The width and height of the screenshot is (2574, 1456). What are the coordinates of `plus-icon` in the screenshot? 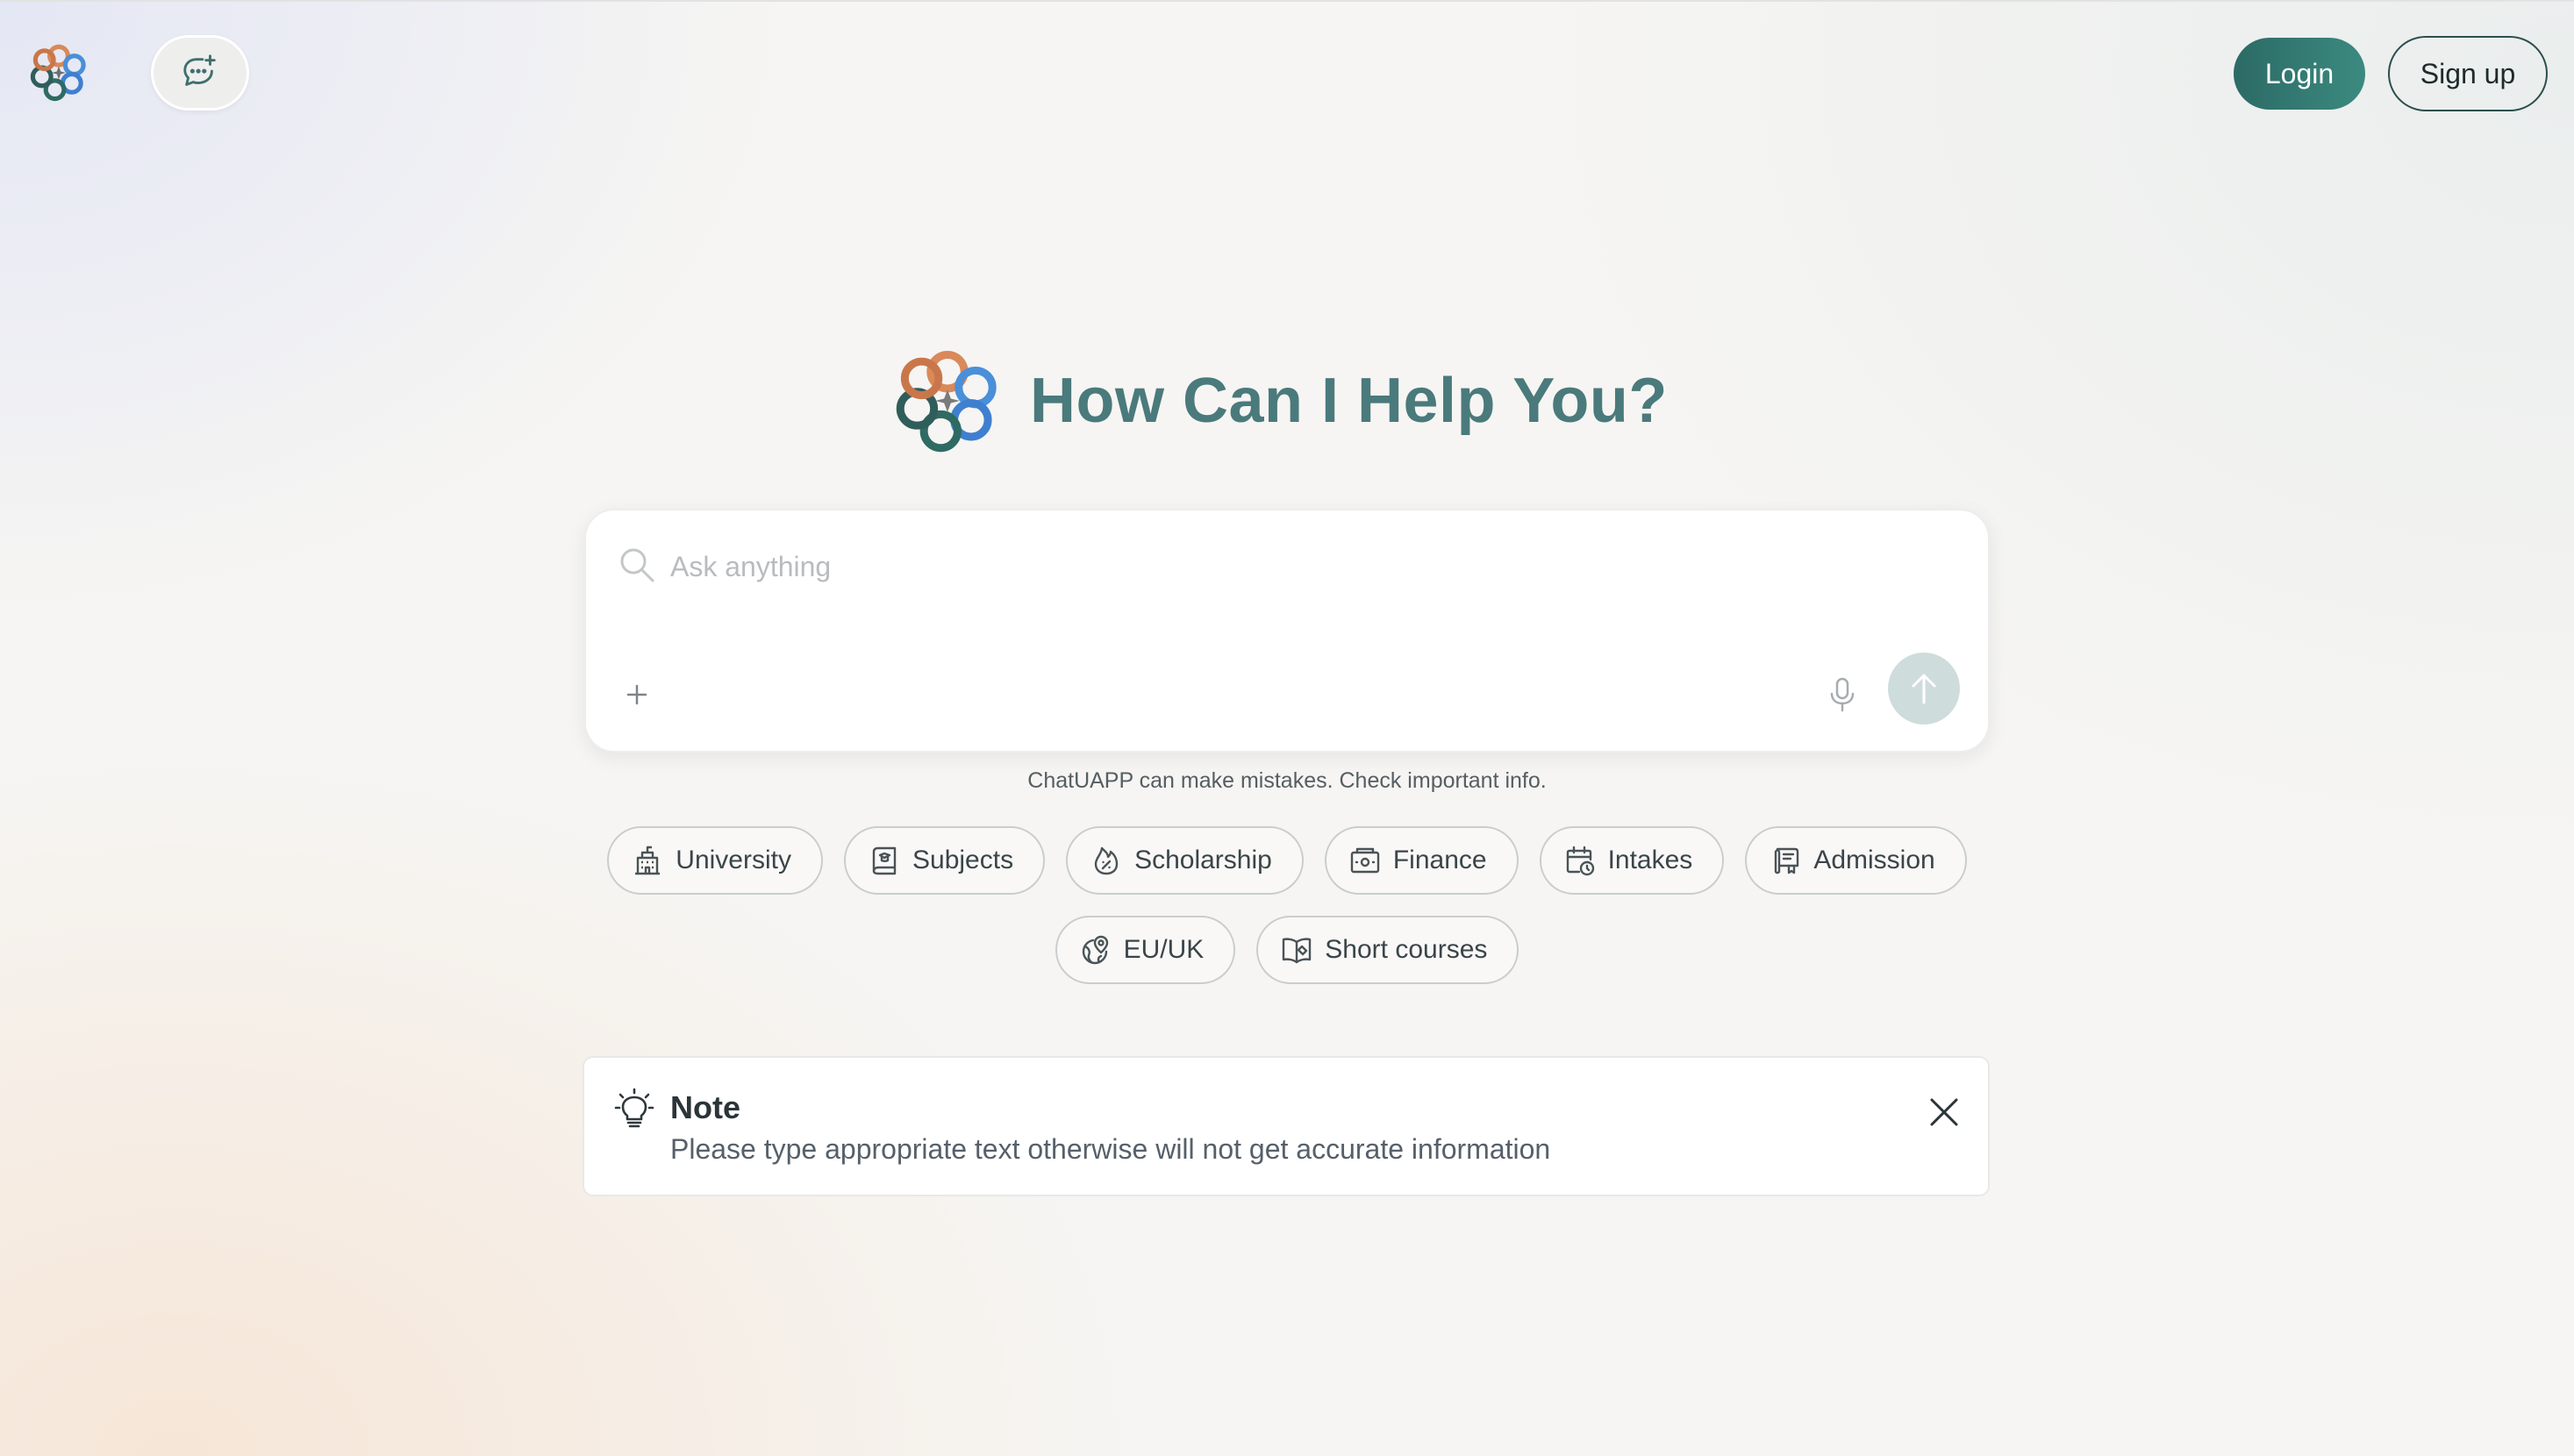 It's located at (636, 694).